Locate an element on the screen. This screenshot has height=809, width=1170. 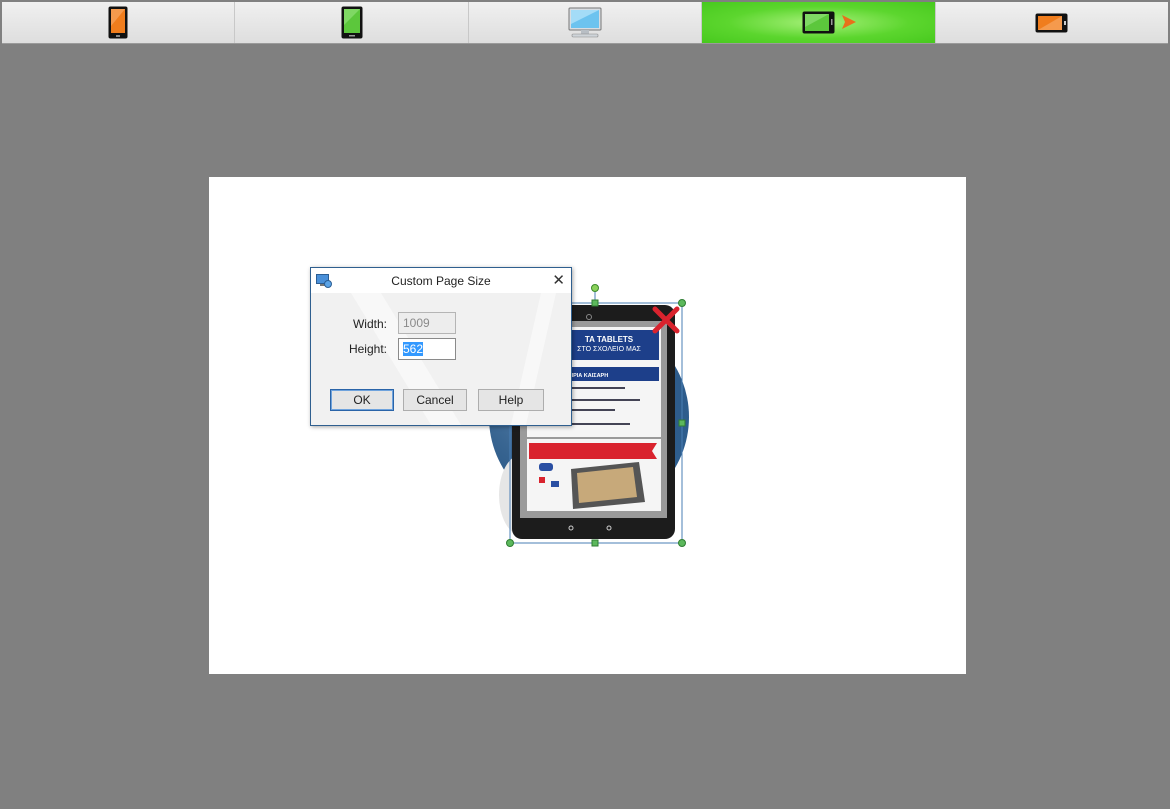
device-toolbar is located at coordinates (585, 23).